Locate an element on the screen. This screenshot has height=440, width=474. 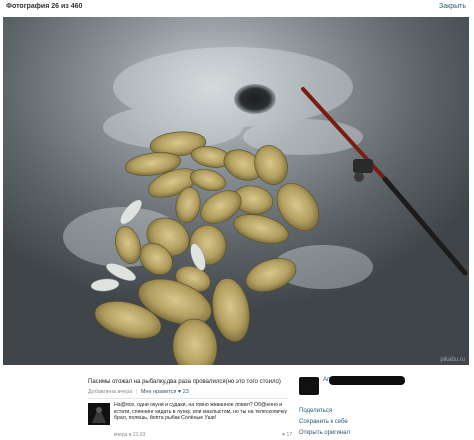
post-added-date: Добавлена вчера is located at coordinates (110, 392).